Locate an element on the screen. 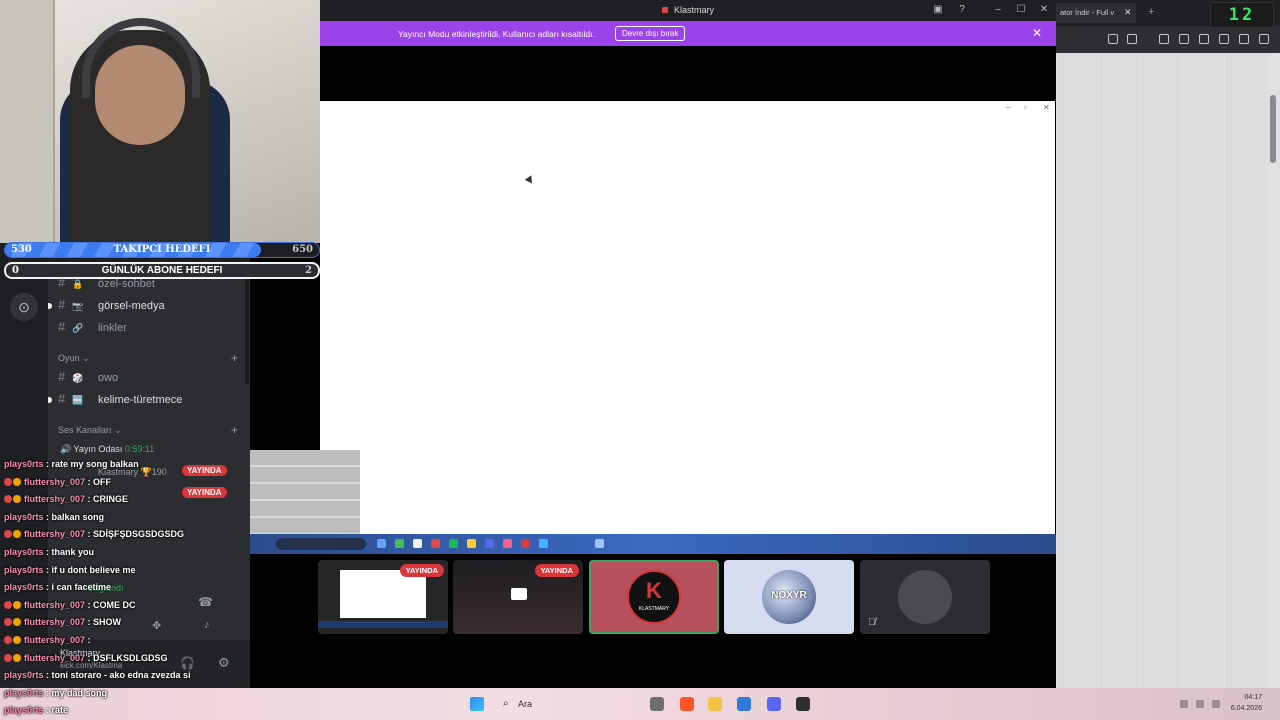 Image resolution: width=1280 pixels, height=720 pixels. channel-ozel-sohbet: # 🔒 özel-sohbet is located at coordinates (106, 283).